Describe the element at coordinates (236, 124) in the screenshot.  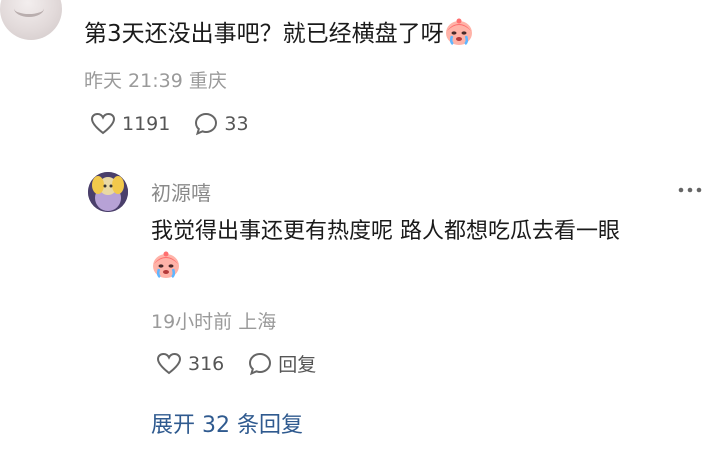
I see `reply-count: 33` at that location.